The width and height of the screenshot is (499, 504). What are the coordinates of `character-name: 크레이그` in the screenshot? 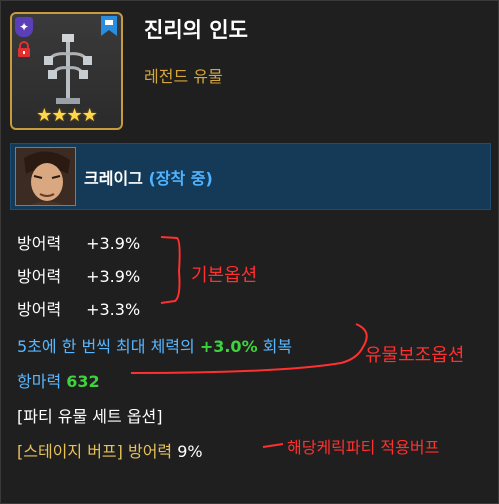 It's located at (113, 178).